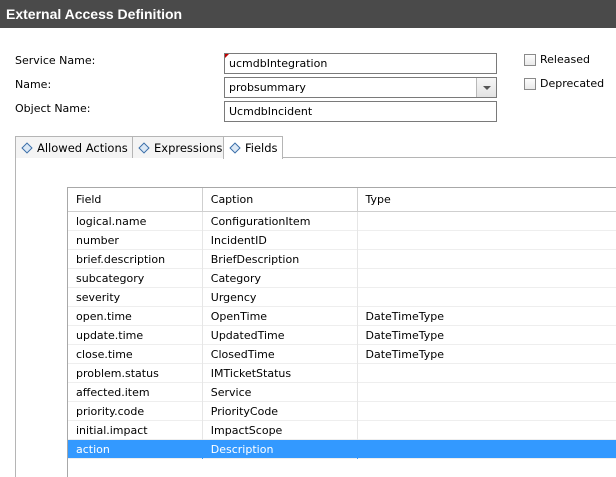 This screenshot has height=477, width=616. I want to click on caption-cell: IncidentID, so click(280, 240).